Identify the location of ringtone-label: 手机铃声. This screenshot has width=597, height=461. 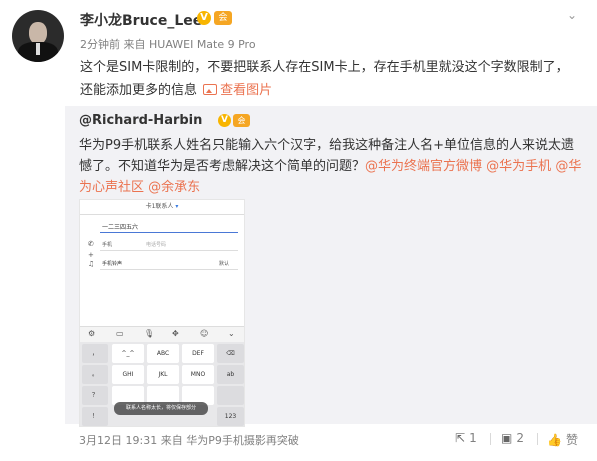
(112, 264).